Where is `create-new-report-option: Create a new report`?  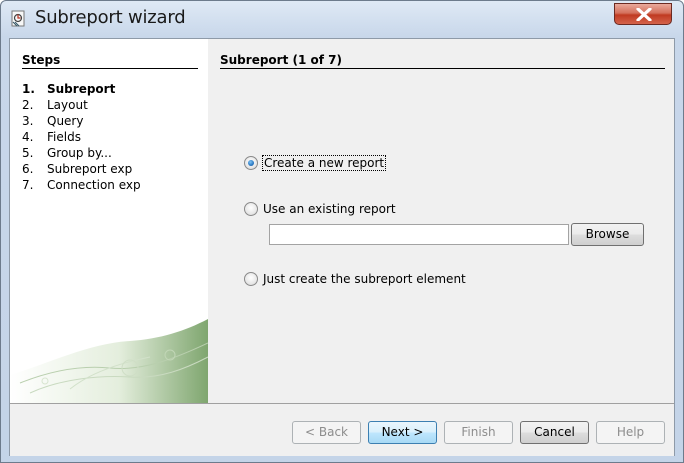 create-new-report-option: Create a new report is located at coordinates (315, 163).